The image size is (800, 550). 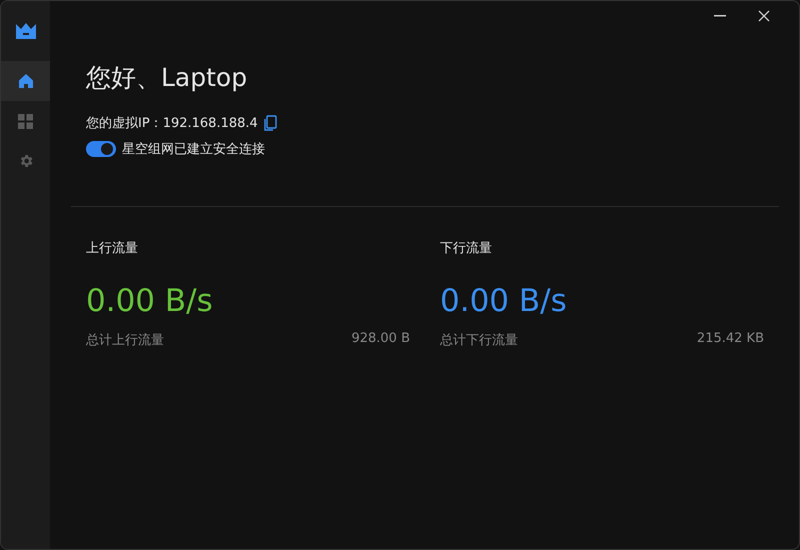 I want to click on close-icon, so click(x=764, y=16).